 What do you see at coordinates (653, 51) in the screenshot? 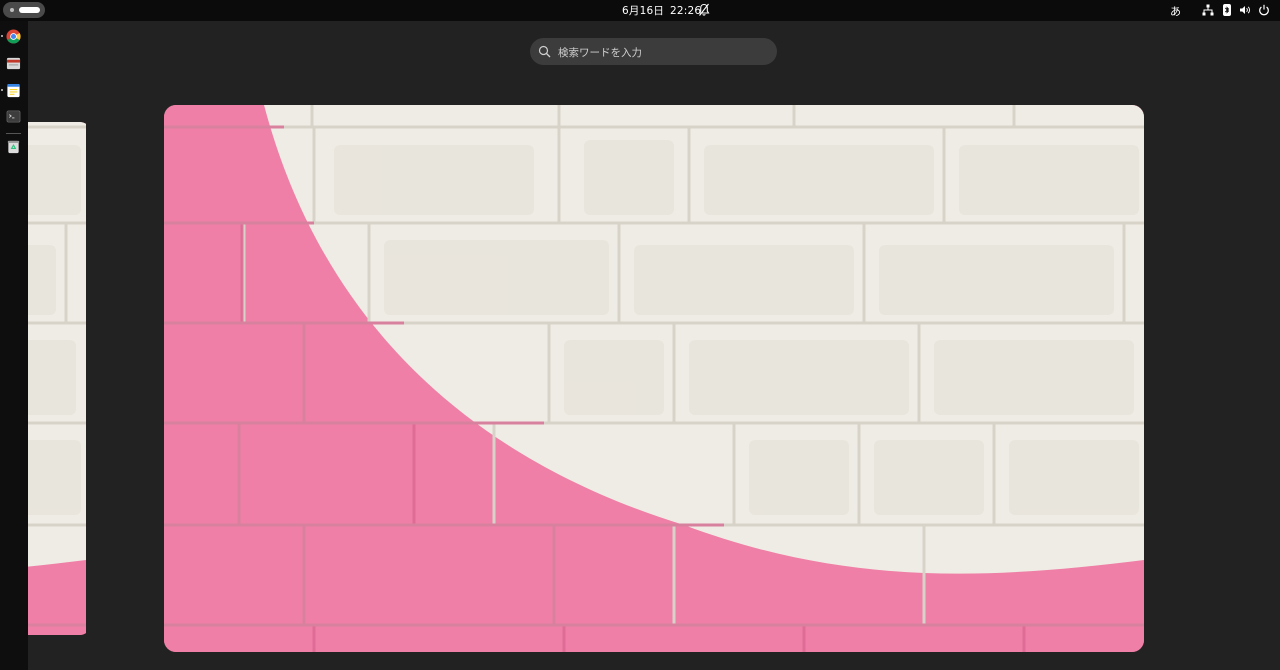
I see `search-input: 検索ワードを入力` at bounding box center [653, 51].